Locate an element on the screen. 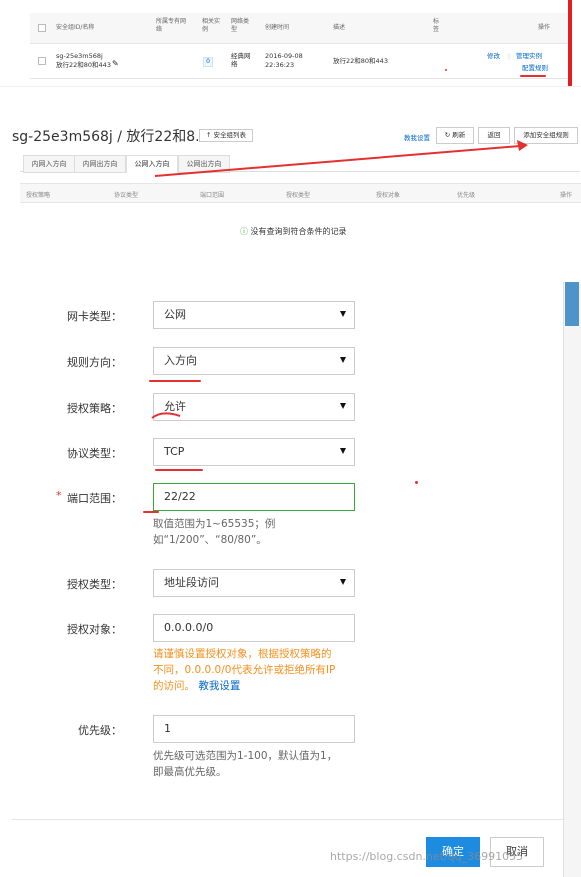 Image resolution: width=581 pixels, height=877 pixels. auth-object-label: 授权对象： is located at coordinates (94, 629).